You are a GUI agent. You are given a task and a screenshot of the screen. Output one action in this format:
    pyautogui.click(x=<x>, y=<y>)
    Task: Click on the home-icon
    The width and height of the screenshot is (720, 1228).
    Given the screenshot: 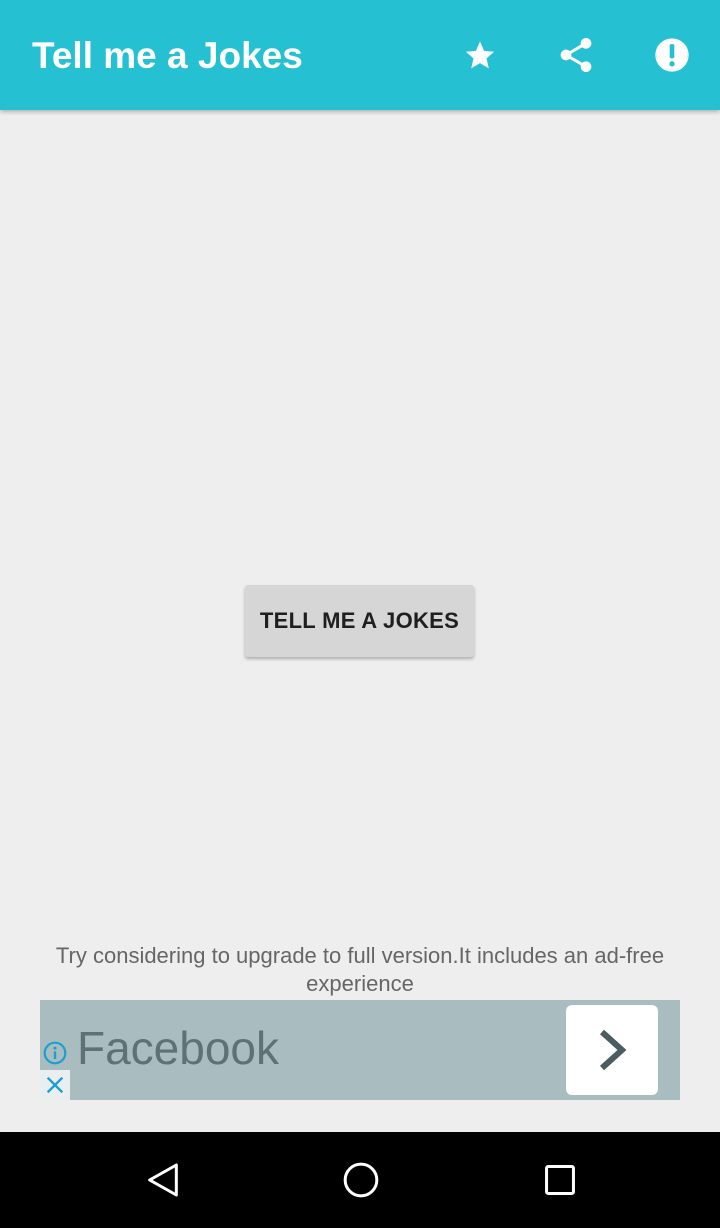 What is the action you would take?
    pyautogui.click(x=361, y=1180)
    